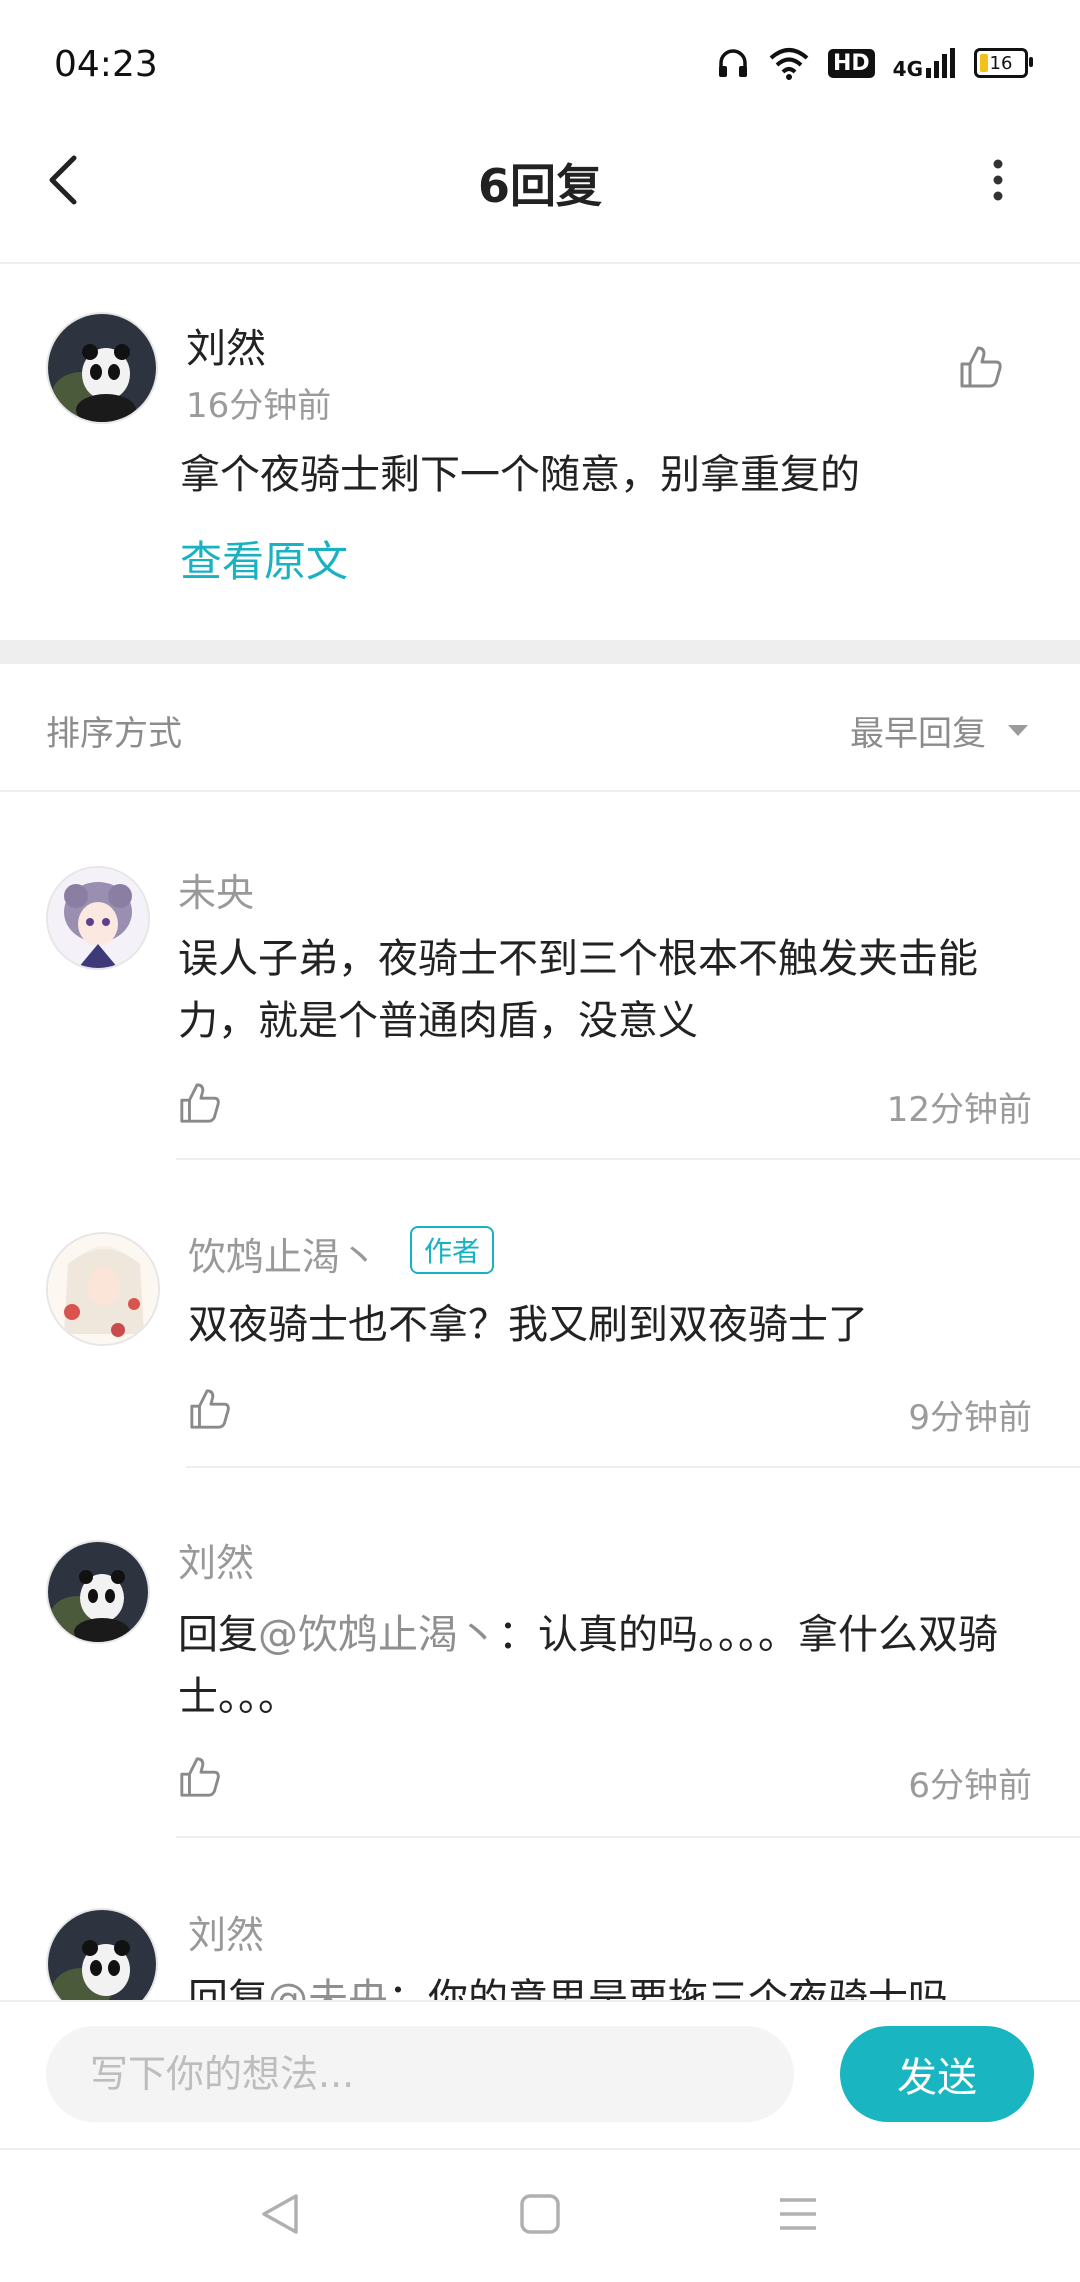 Image resolution: width=1080 pixels, height=2282 pixels. Describe the element at coordinates (226, 345) in the screenshot. I see `post-author-name: 刘然` at that location.